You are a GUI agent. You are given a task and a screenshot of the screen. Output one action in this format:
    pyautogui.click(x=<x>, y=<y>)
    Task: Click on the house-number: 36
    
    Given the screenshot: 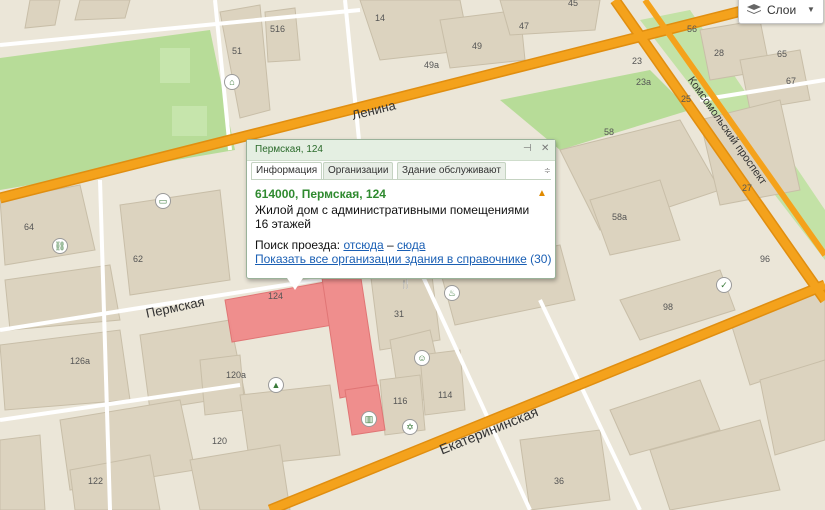 What is the action you would take?
    pyautogui.click(x=559, y=481)
    